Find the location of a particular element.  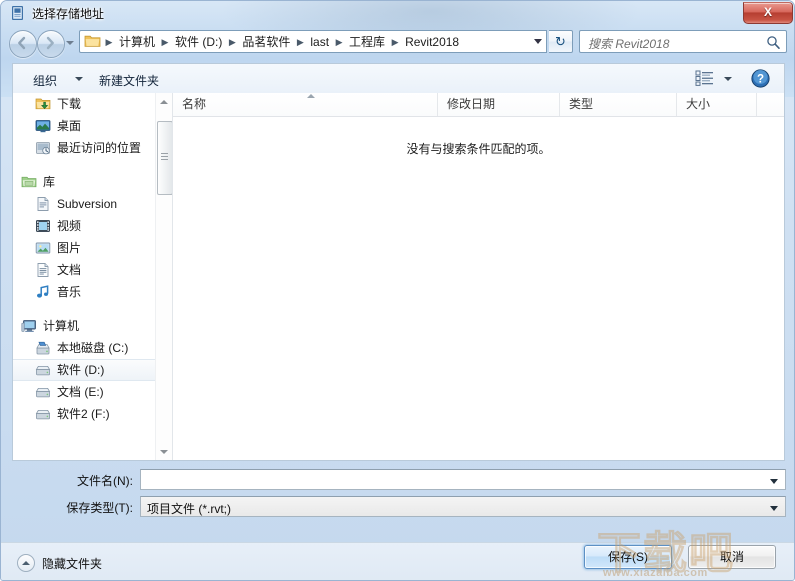

sidebar-item-label: 下载 is located at coordinates (69, 104).